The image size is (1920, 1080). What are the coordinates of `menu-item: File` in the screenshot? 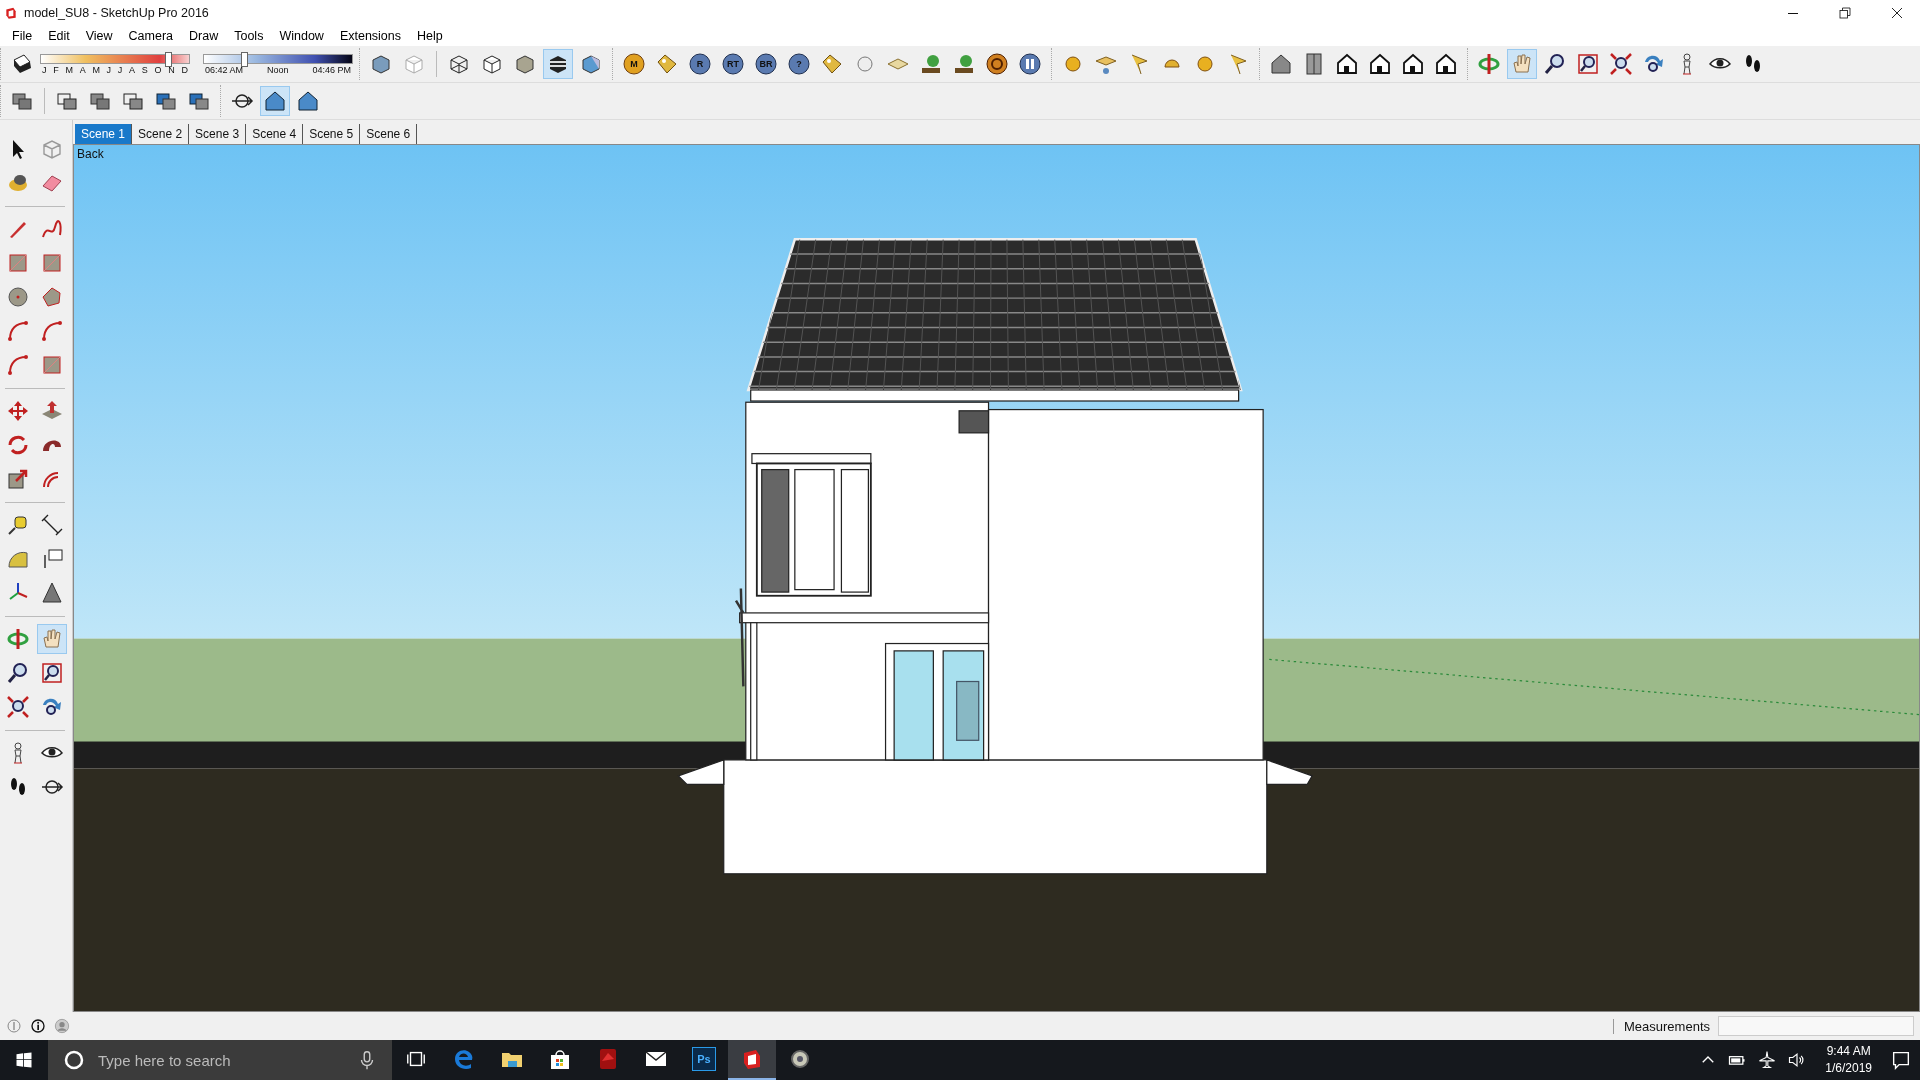 It's located at (22, 36).